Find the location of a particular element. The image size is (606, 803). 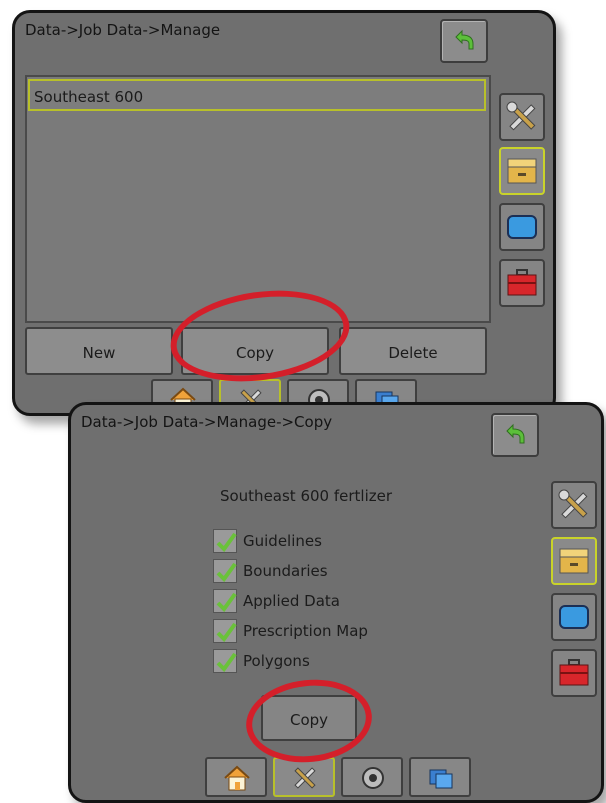

gps-icon is located at coordinates (373, 778).